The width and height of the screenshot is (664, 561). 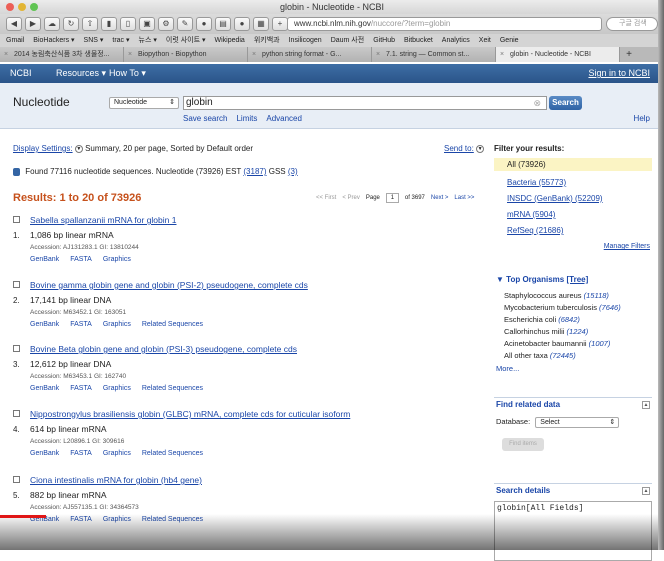 I want to click on send-to: Send to: ▼, so click(x=464, y=148).